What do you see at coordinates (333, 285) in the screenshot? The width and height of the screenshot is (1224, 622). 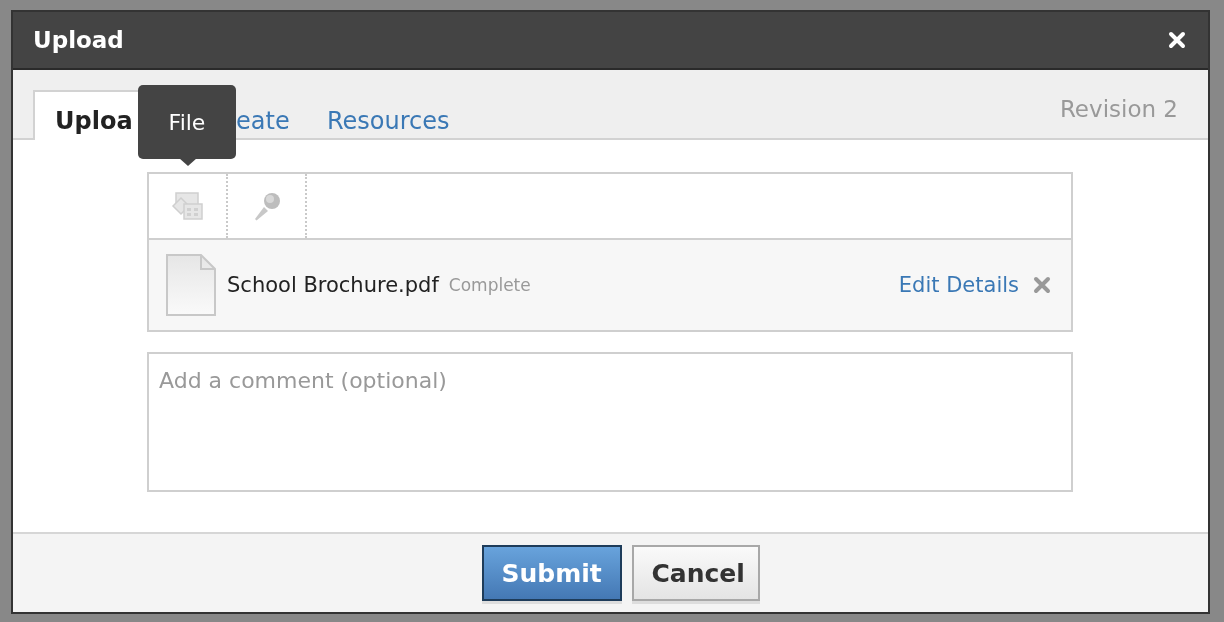 I see `file-name: School Brochure.pdf` at bounding box center [333, 285].